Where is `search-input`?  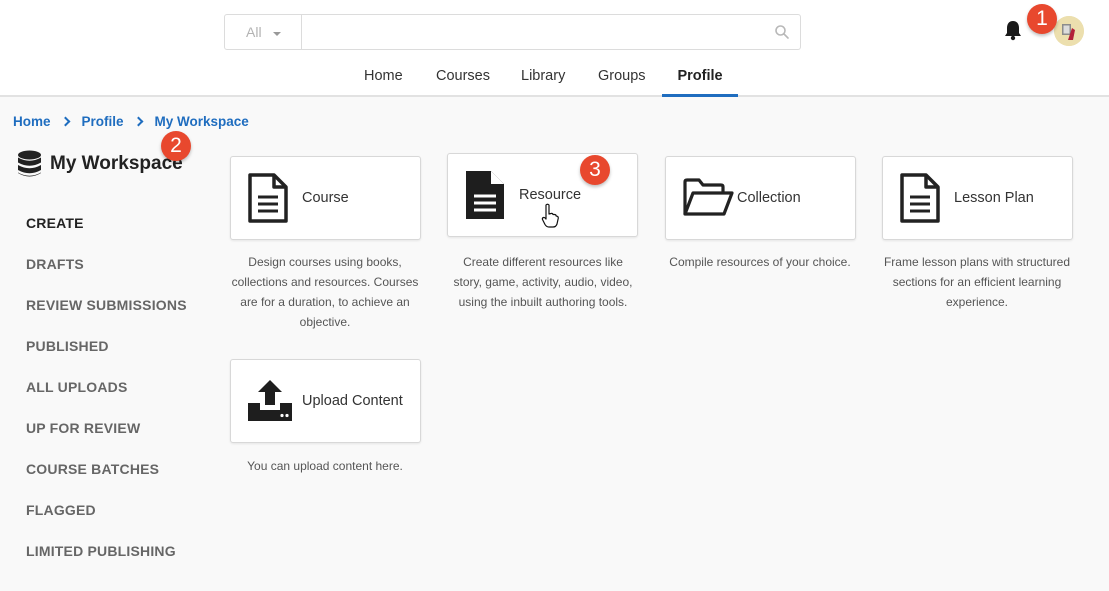 search-input is located at coordinates (533, 32).